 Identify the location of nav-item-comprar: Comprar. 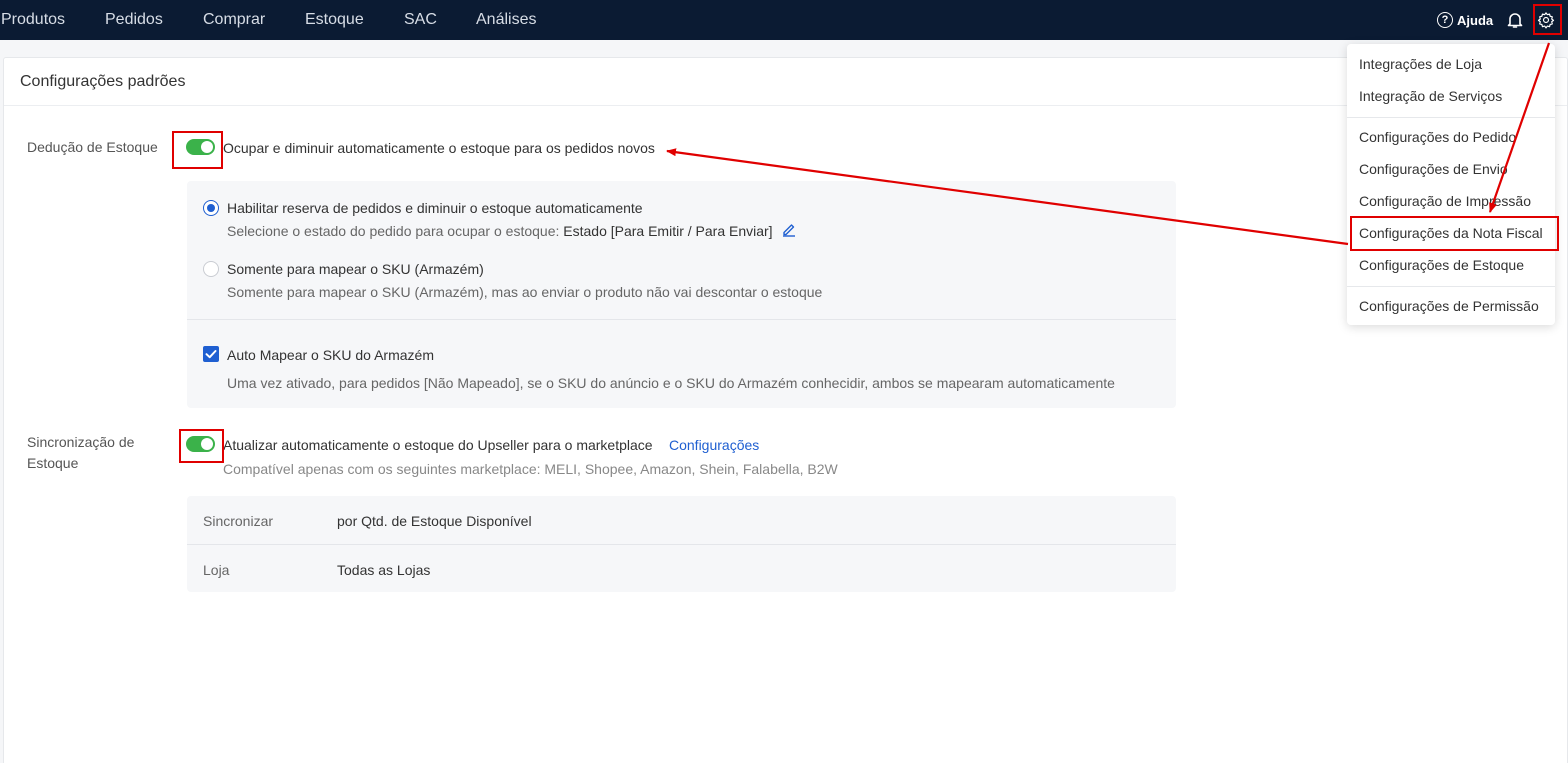
(234, 20).